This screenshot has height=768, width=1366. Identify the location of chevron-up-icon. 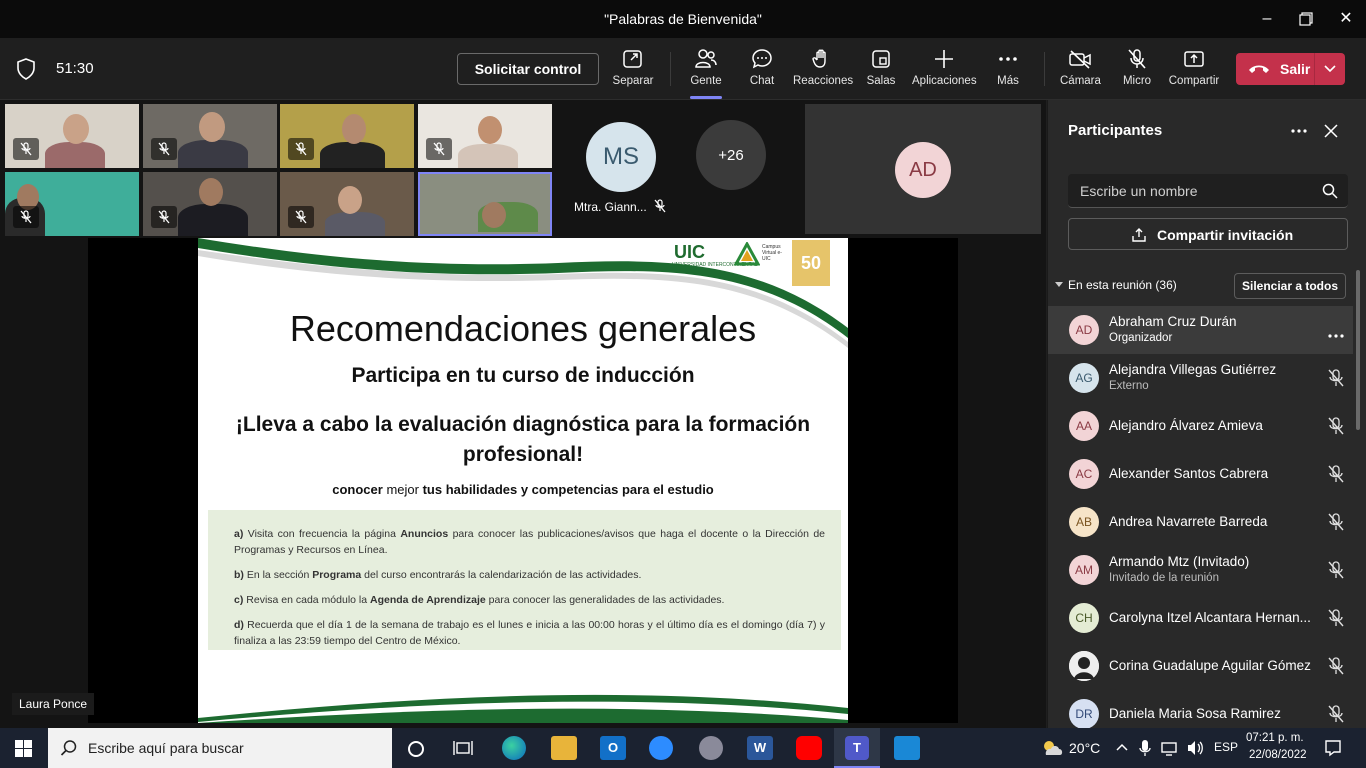
(1122, 747).